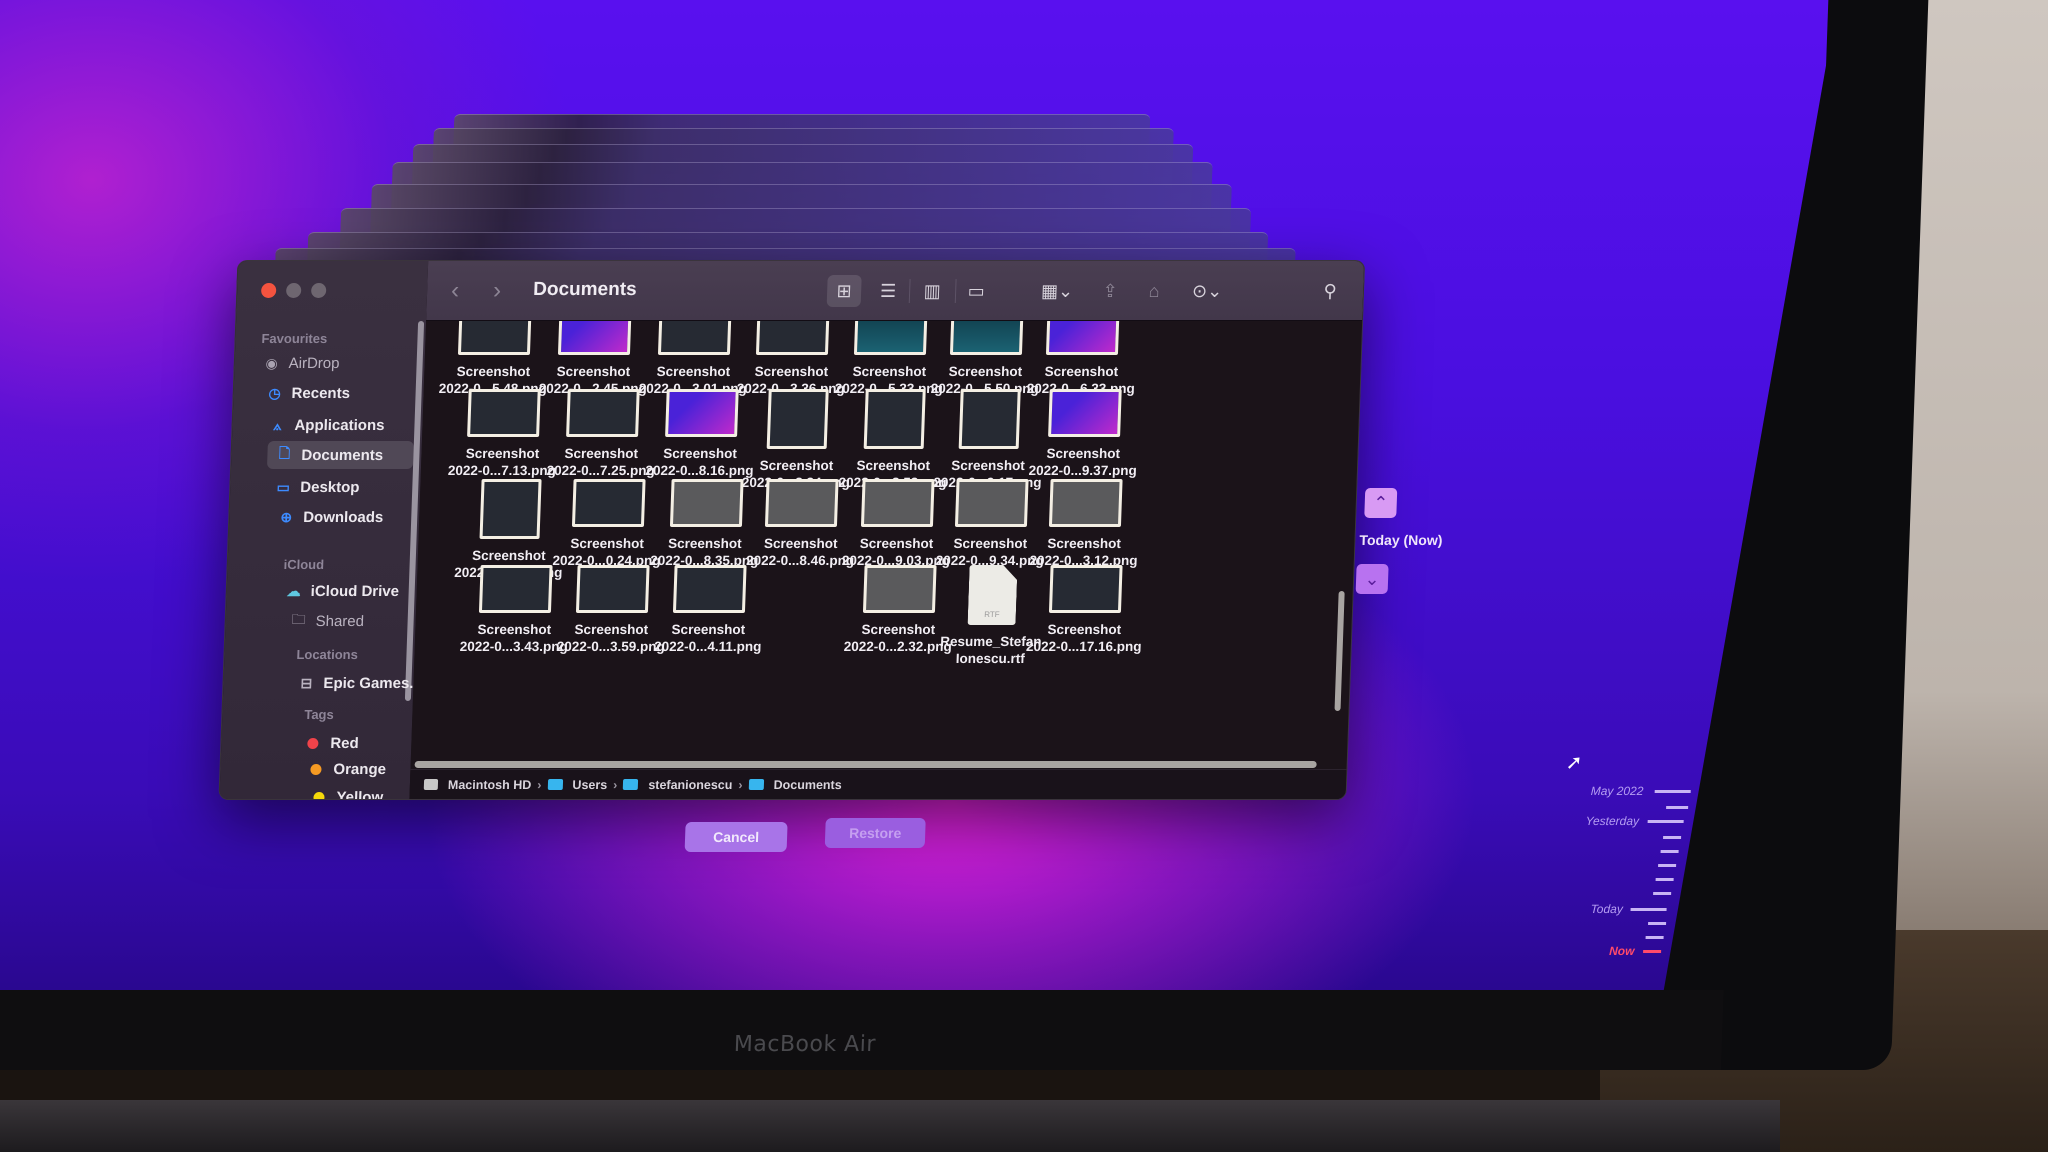  Describe the element at coordinates (1612, 821) in the screenshot. I see `timeline-label: Yesterday` at that location.